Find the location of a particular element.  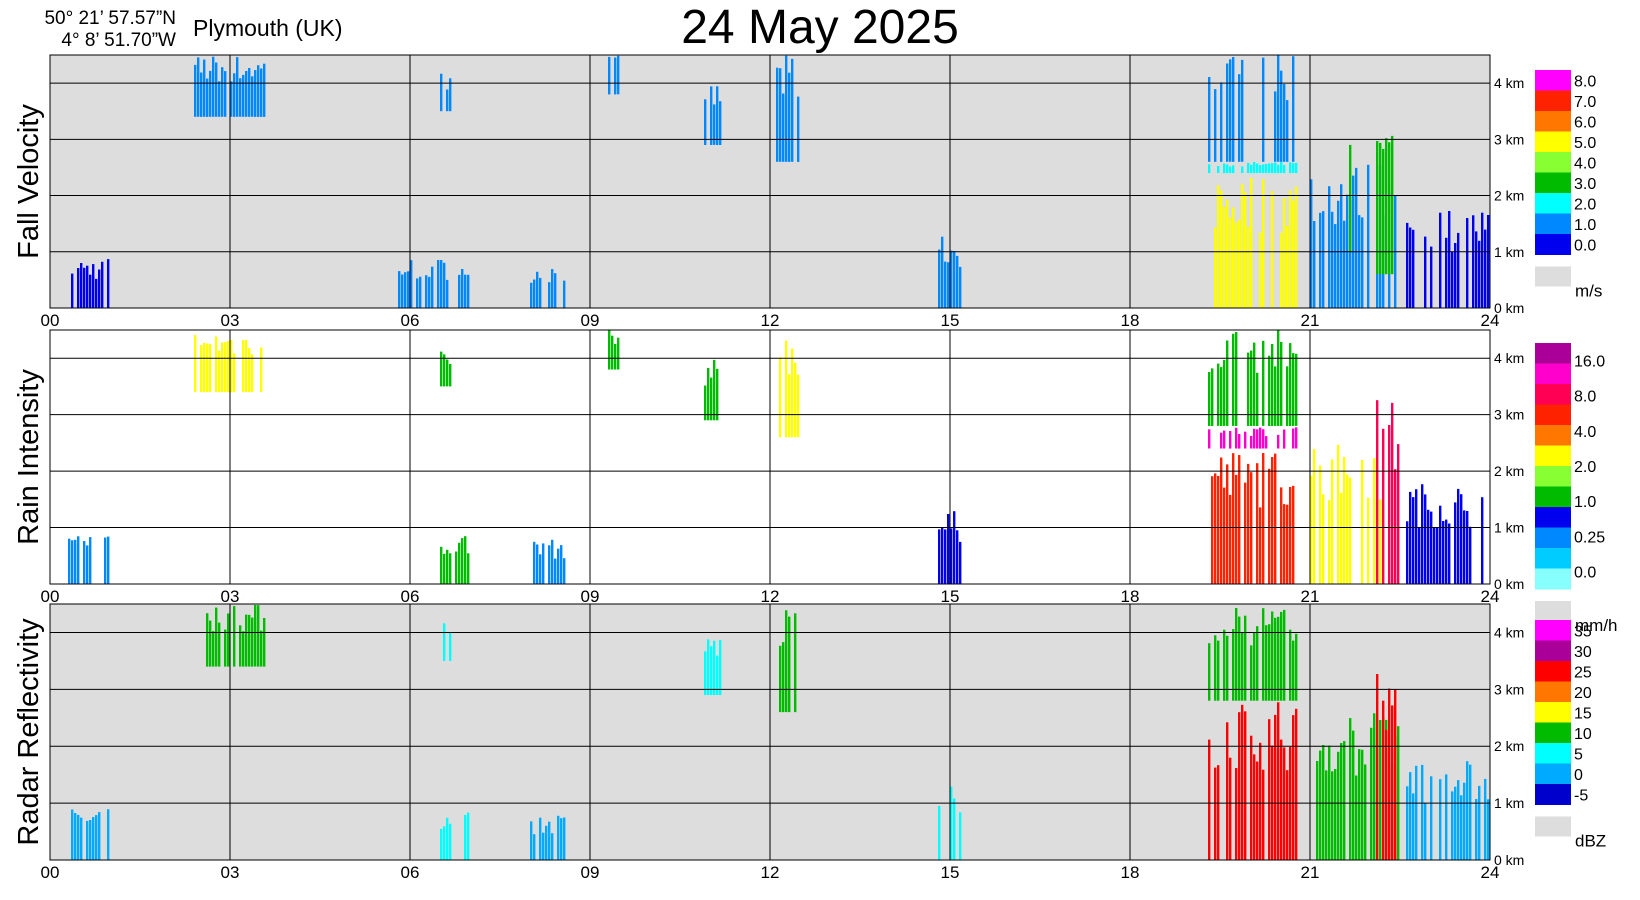

x-tick-label: 18 is located at coordinates (1130, 320).